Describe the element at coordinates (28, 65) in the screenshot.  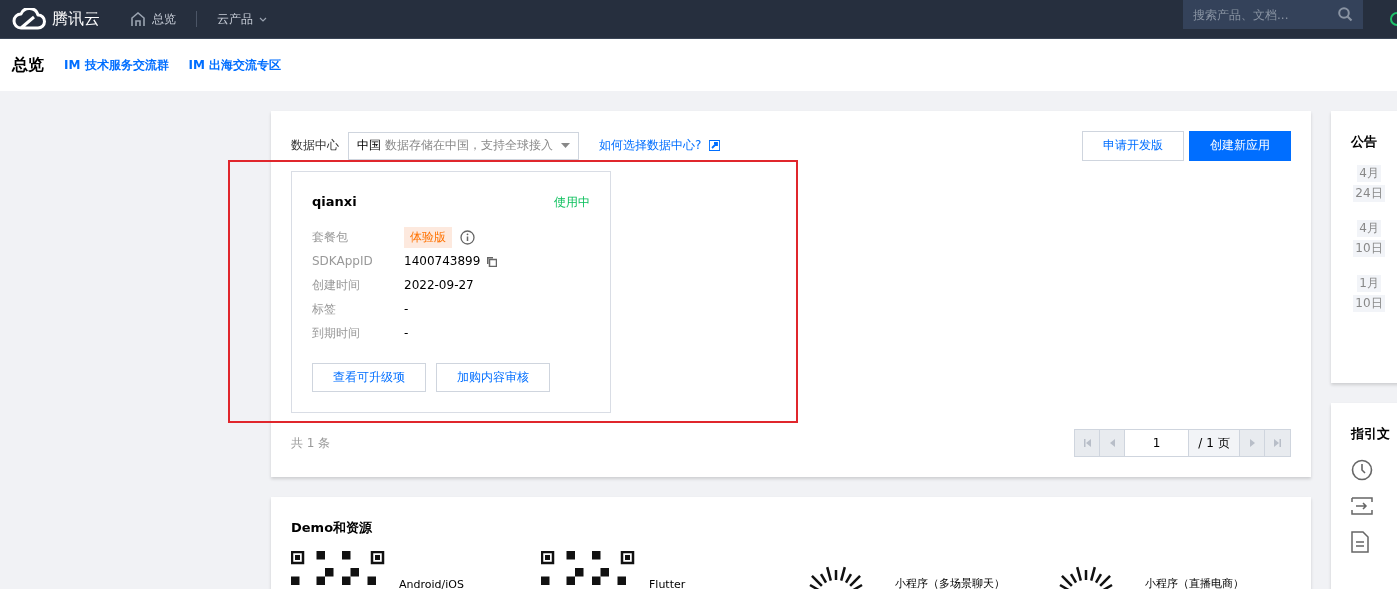
I see `page-title: 总览` at that location.